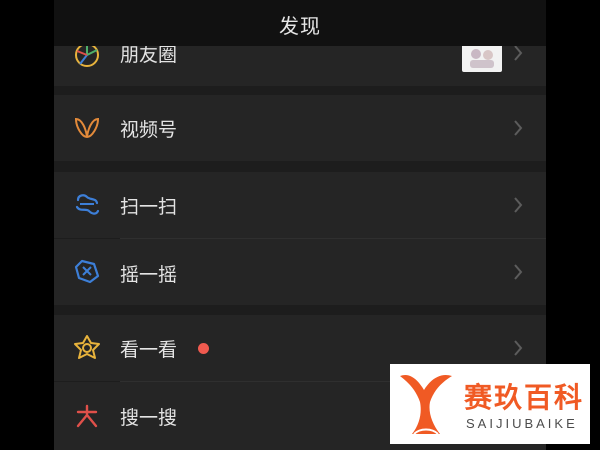  I want to click on menu-item-label: 视频号, so click(149, 130).